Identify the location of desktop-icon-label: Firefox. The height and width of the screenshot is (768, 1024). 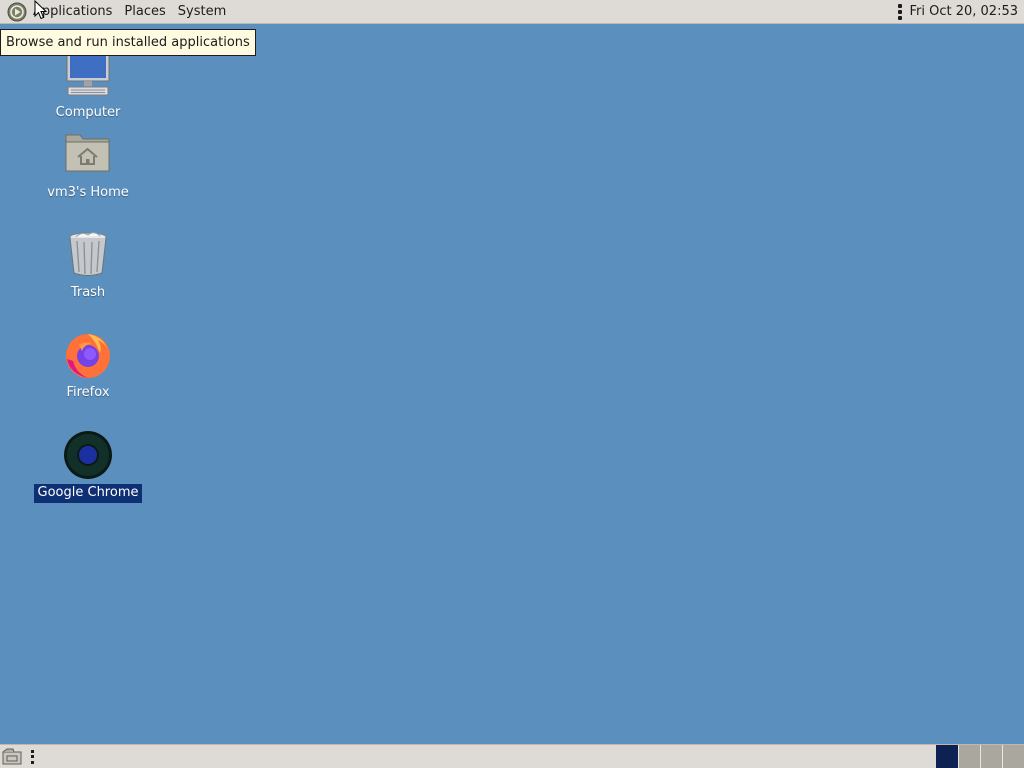
(88, 392).